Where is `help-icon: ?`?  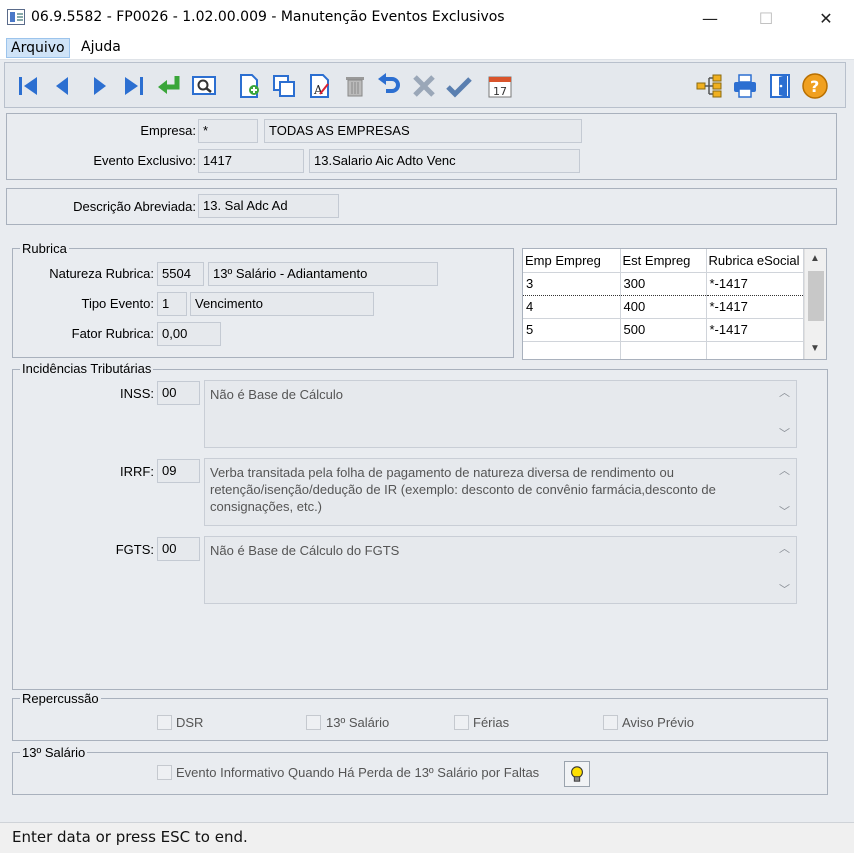
help-icon: ? is located at coordinates (815, 86).